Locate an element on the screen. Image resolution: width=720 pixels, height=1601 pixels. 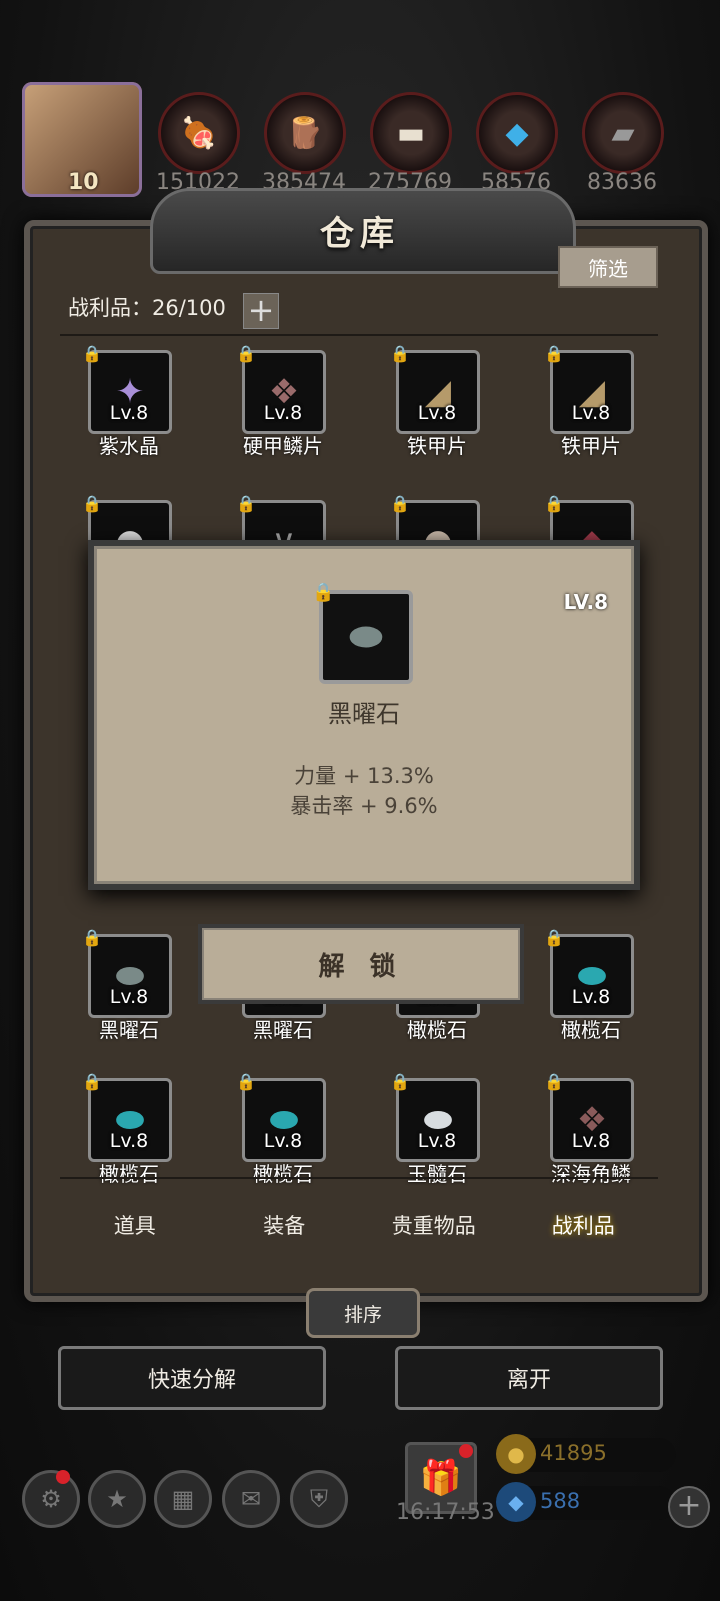
crystal-icon: ◆ is located at coordinates (517, 133).